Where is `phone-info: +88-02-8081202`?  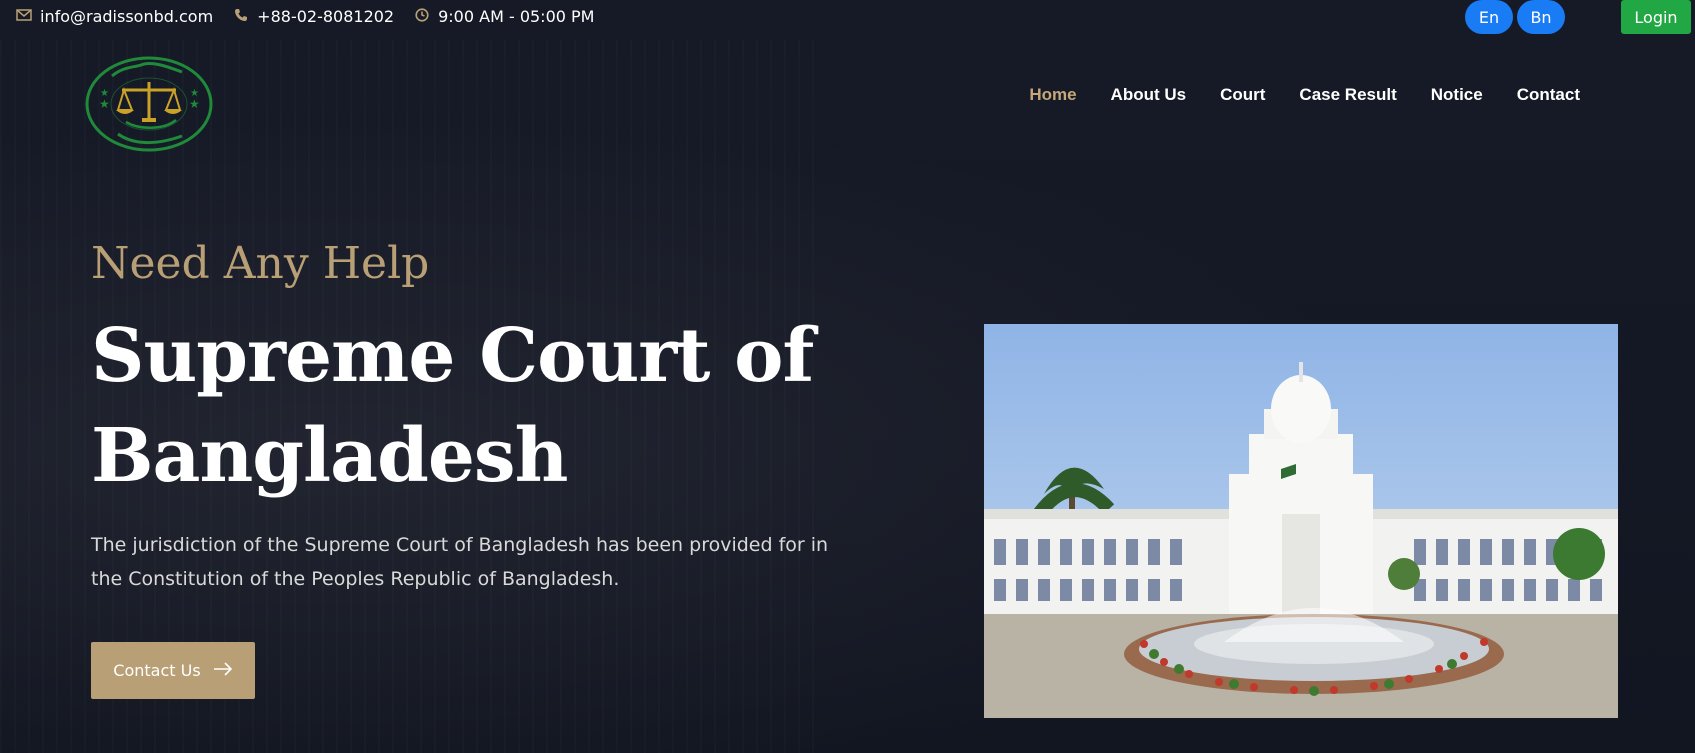
phone-info: +88-02-8081202 is located at coordinates (313, 16).